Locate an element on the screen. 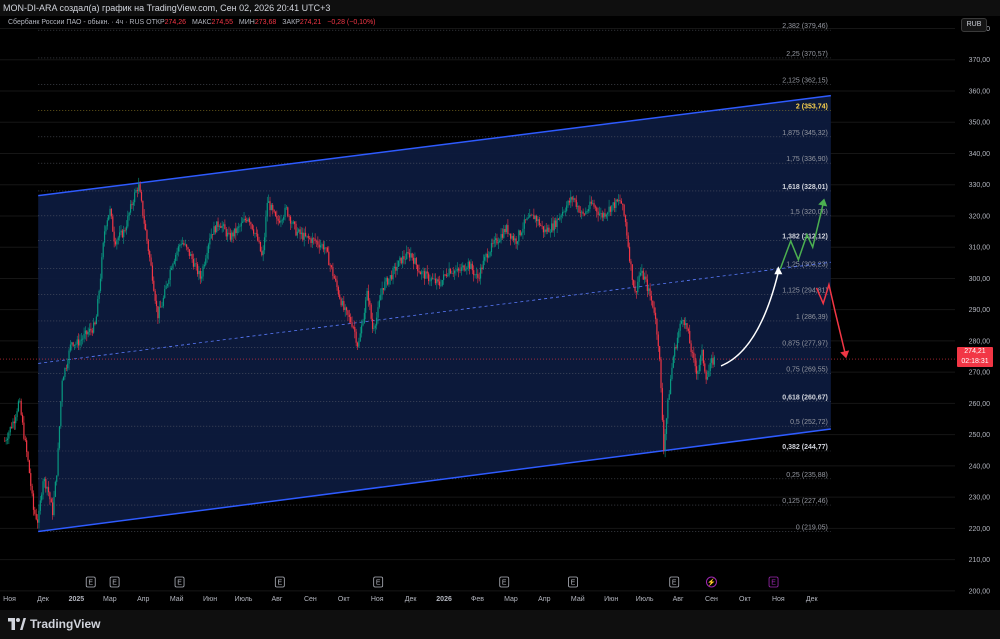 This screenshot has width=1000, height=639. fib-label: 2 (353,74) is located at coordinates (812, 107).